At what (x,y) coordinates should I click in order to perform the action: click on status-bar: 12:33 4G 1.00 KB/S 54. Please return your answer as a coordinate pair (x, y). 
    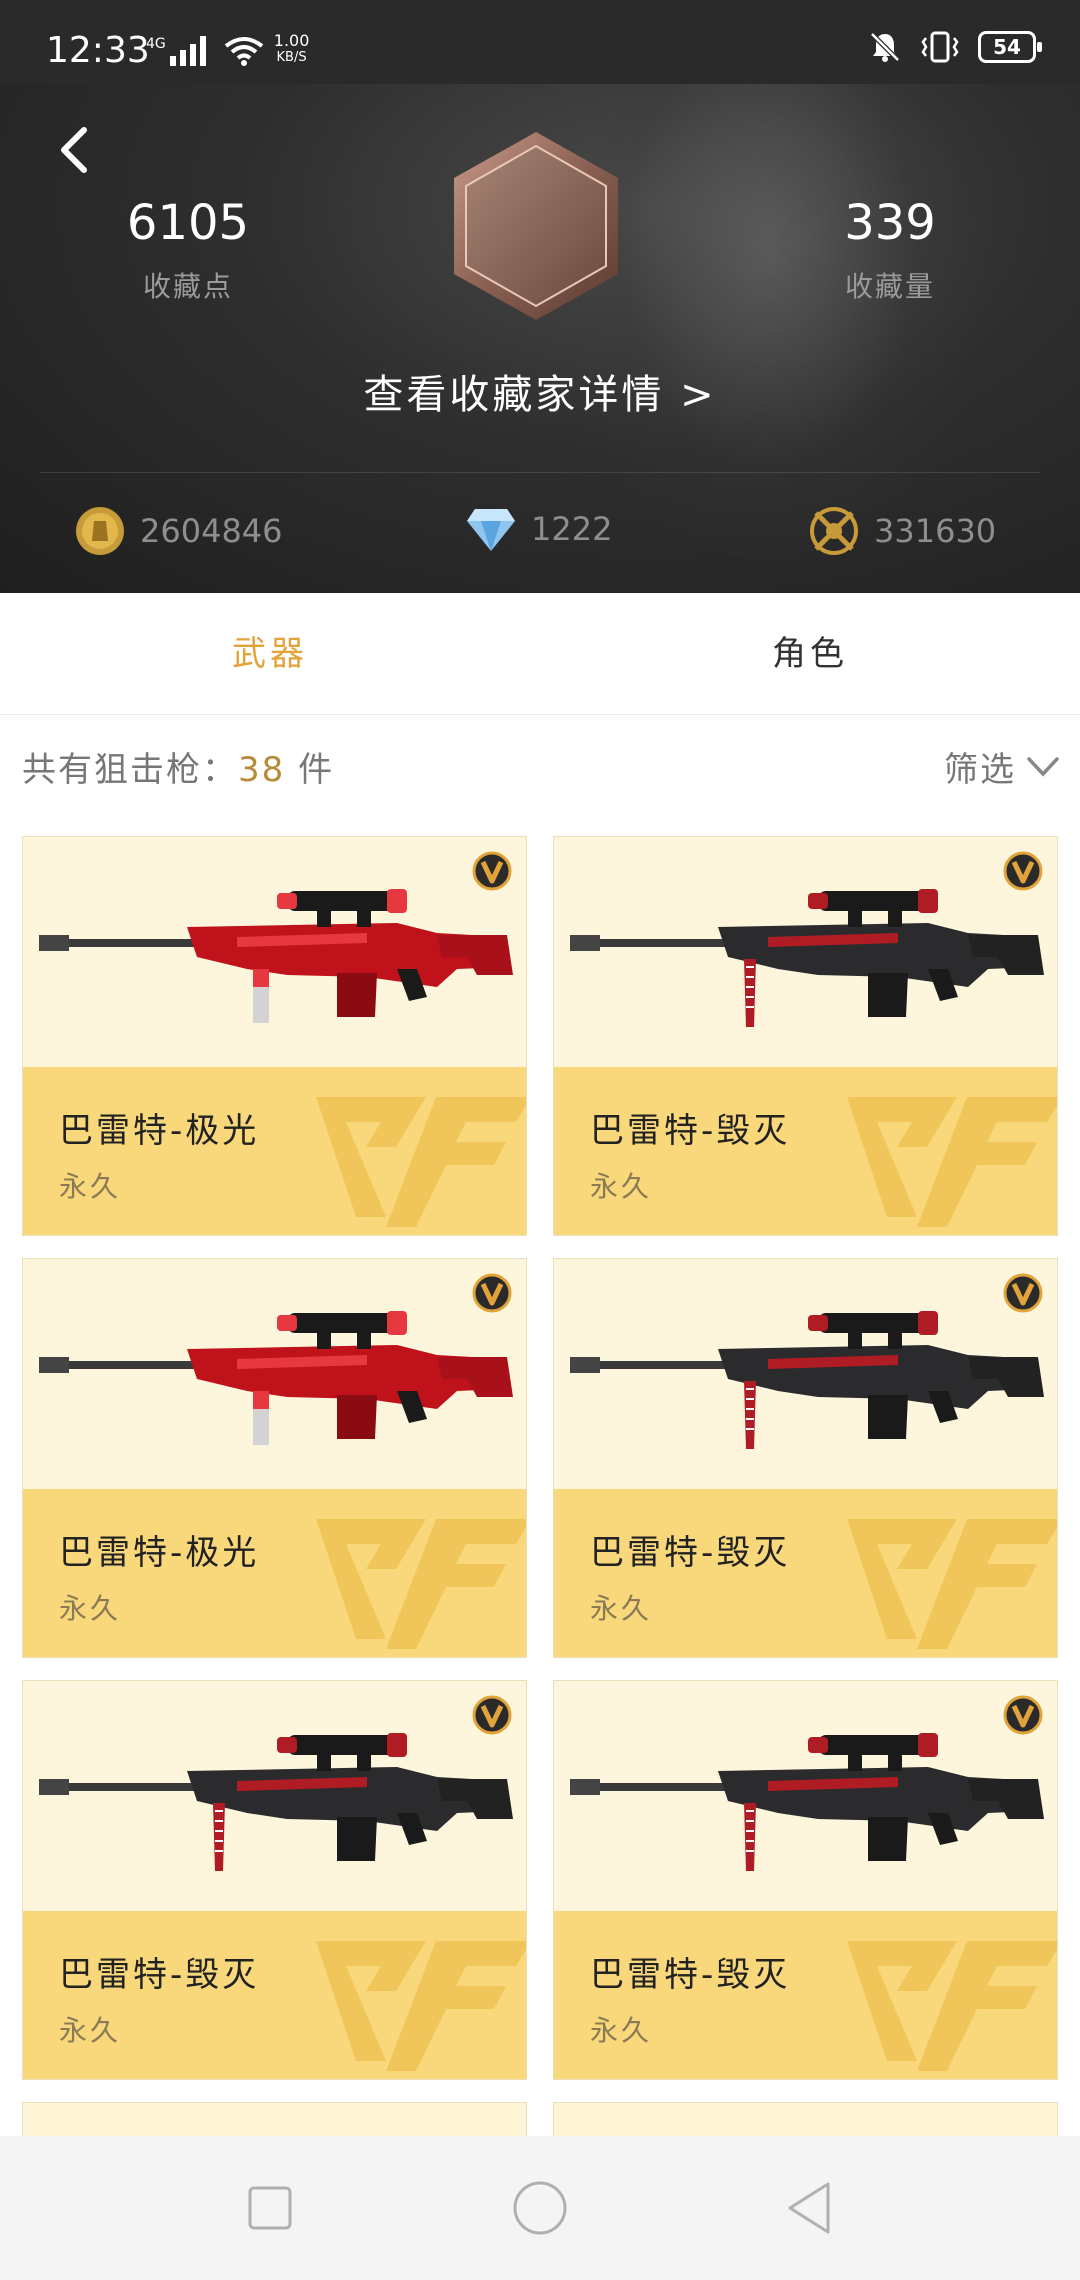
    Looking at the image, I should click on (540, 42).